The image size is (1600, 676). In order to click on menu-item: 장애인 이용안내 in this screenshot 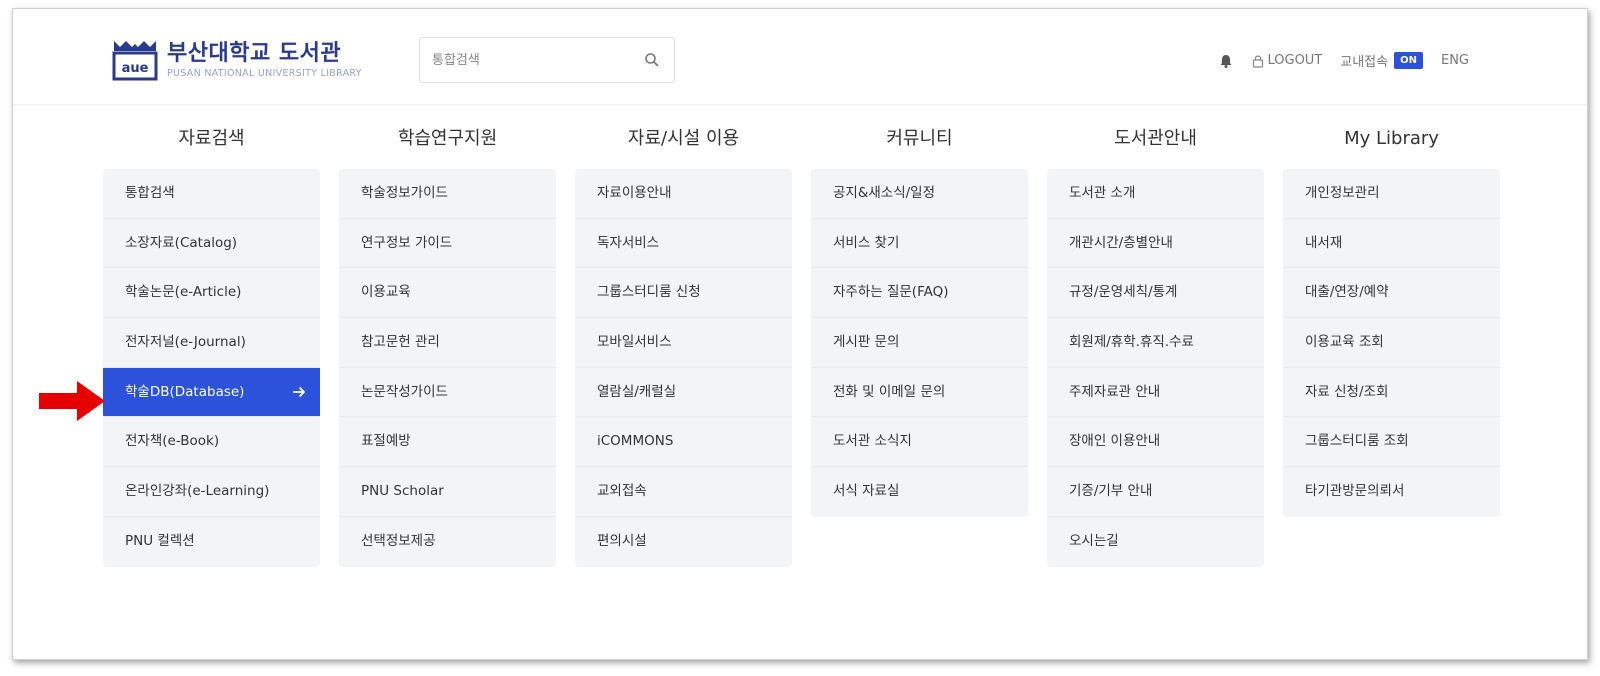, I will do `click(1155, 442)`.